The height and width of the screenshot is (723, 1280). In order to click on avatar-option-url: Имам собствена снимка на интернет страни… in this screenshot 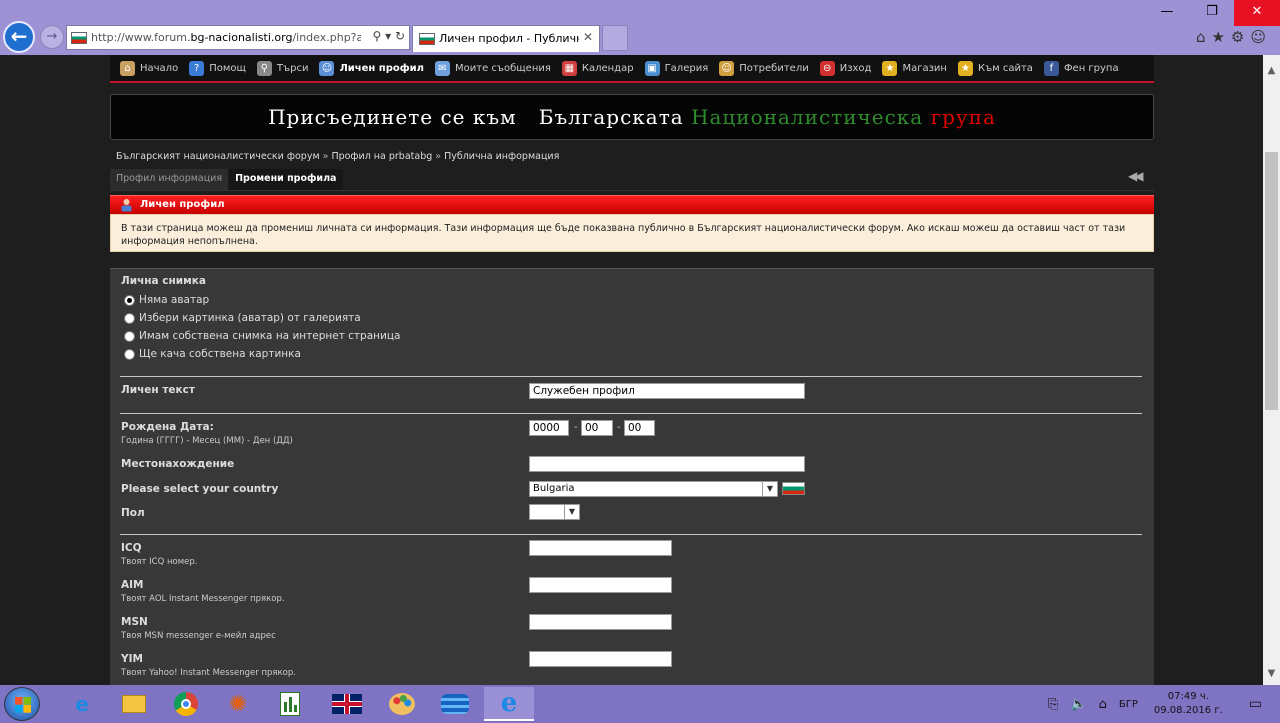, I will do `click(262, 336)`.